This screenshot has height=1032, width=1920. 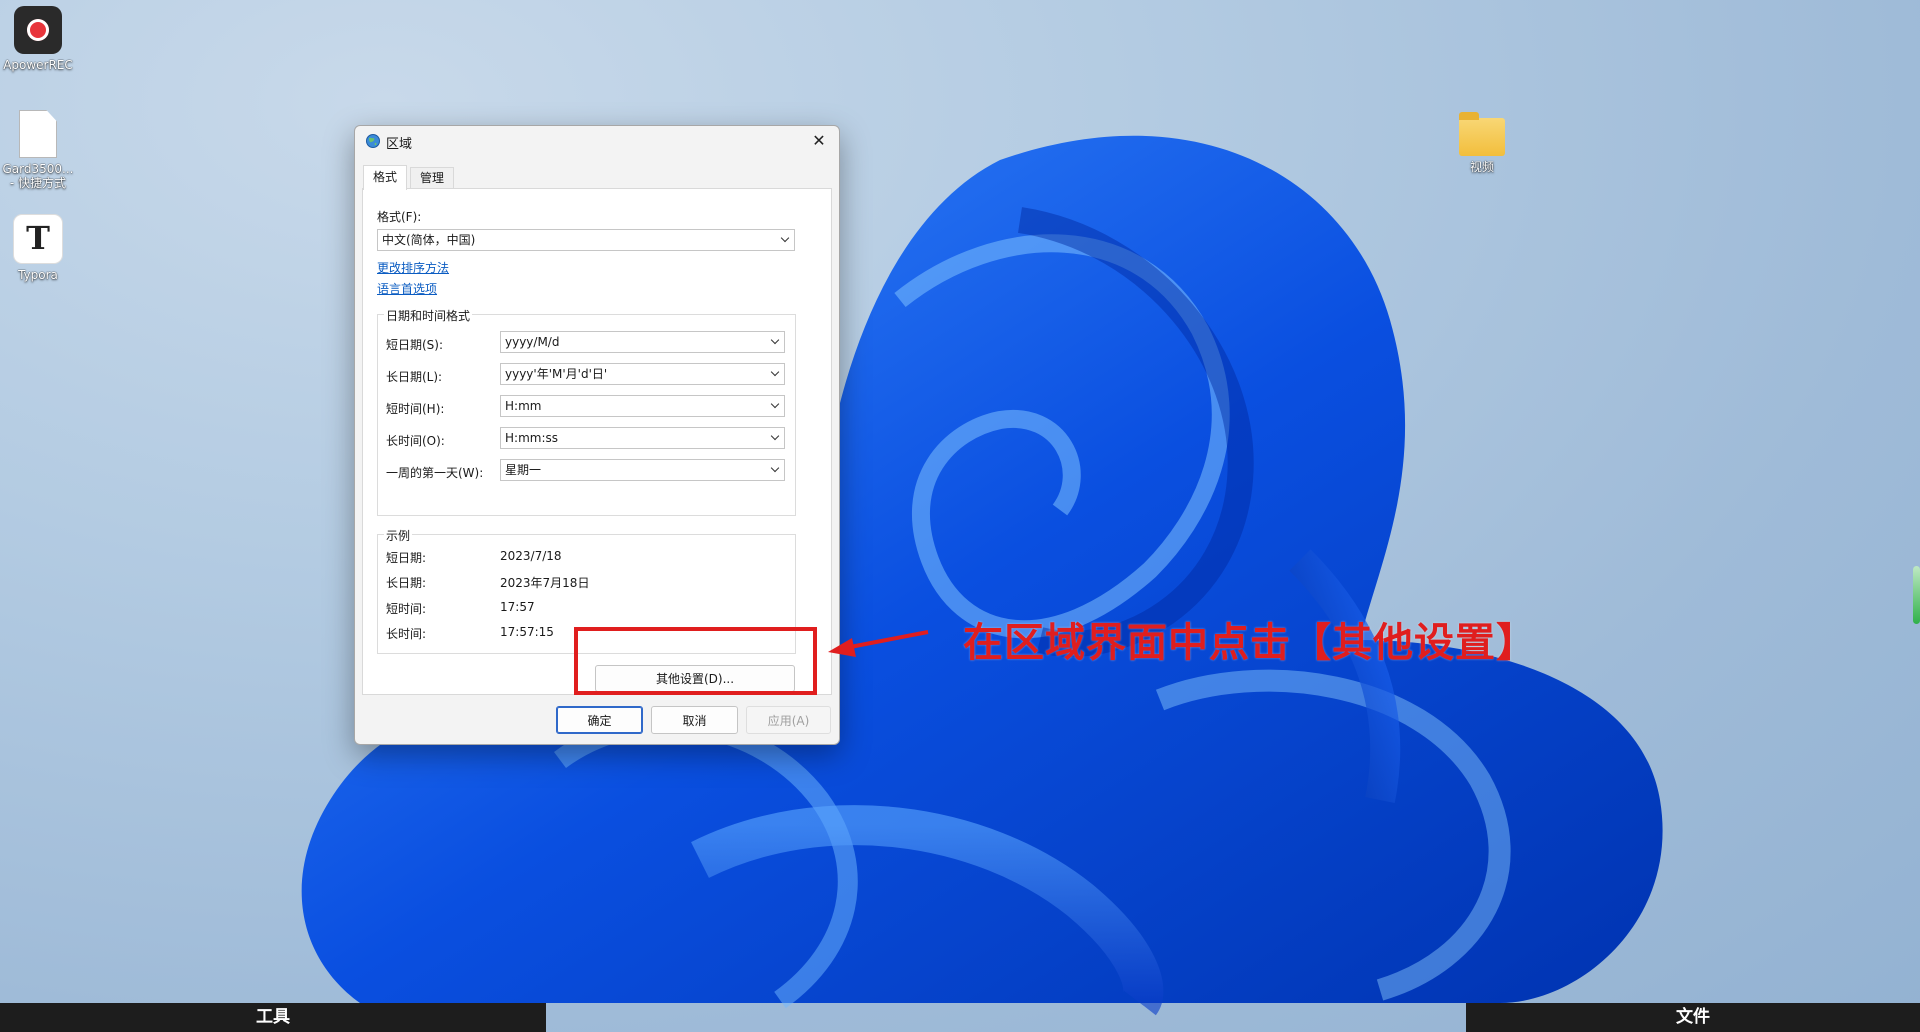 I want to click on desktop-icon-label: Typora, so click(x=38, y=275).